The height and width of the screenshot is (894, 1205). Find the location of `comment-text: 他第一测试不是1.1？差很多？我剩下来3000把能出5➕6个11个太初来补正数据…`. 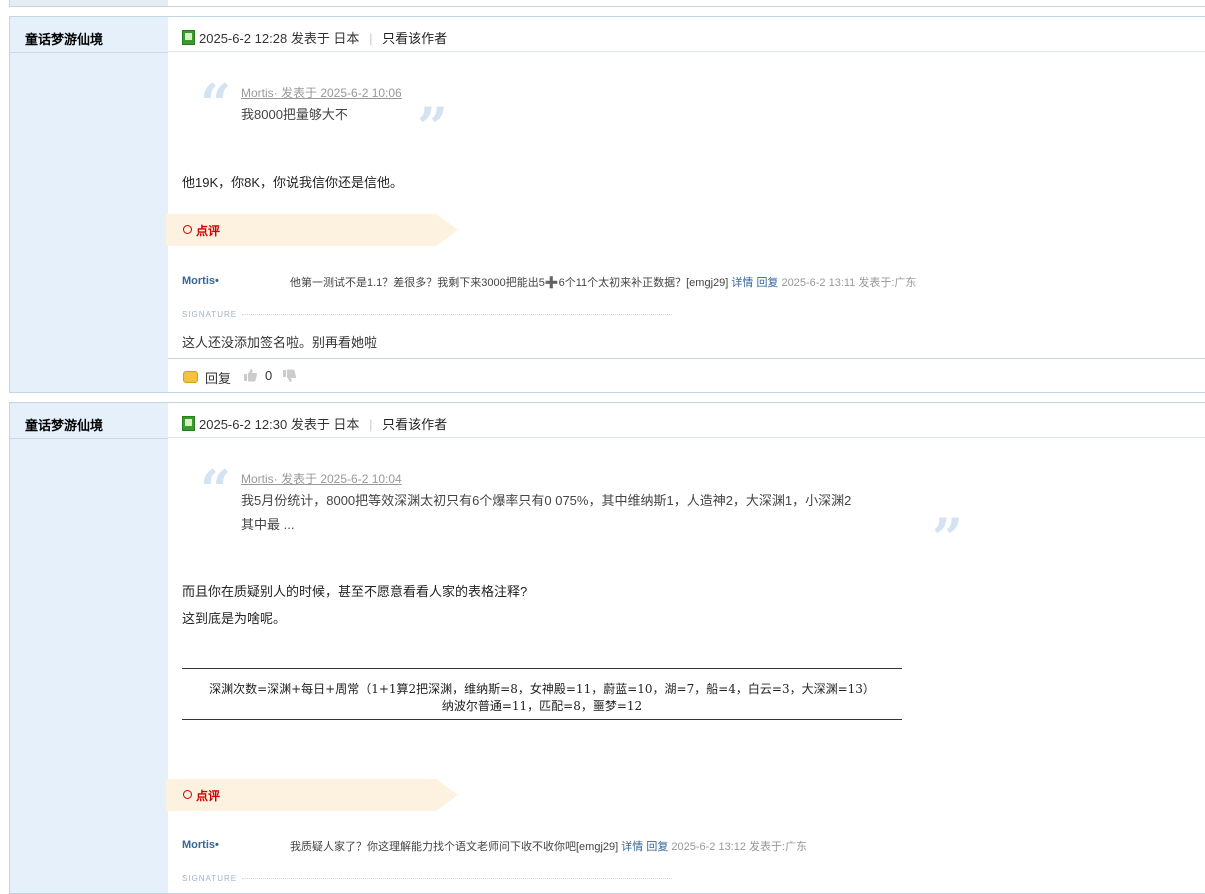

comment-text: 他第一测试不是1.1？差很多？我剩下来3000把能出5➕6个11个太初来补正数据… is located at coordinates (509, 283).